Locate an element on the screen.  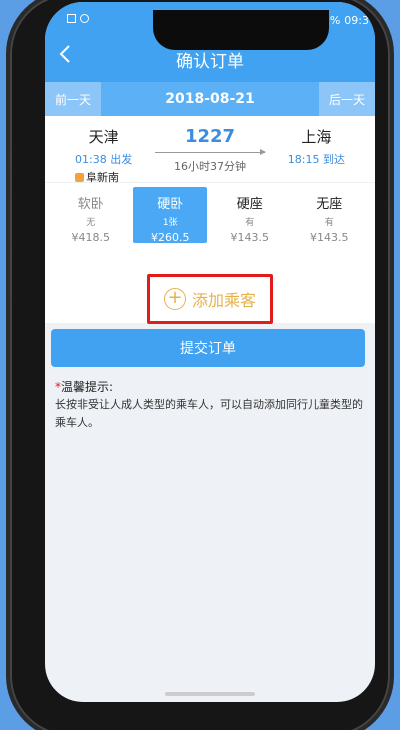
route-arrow-icon is located at coordinates (210, 152).